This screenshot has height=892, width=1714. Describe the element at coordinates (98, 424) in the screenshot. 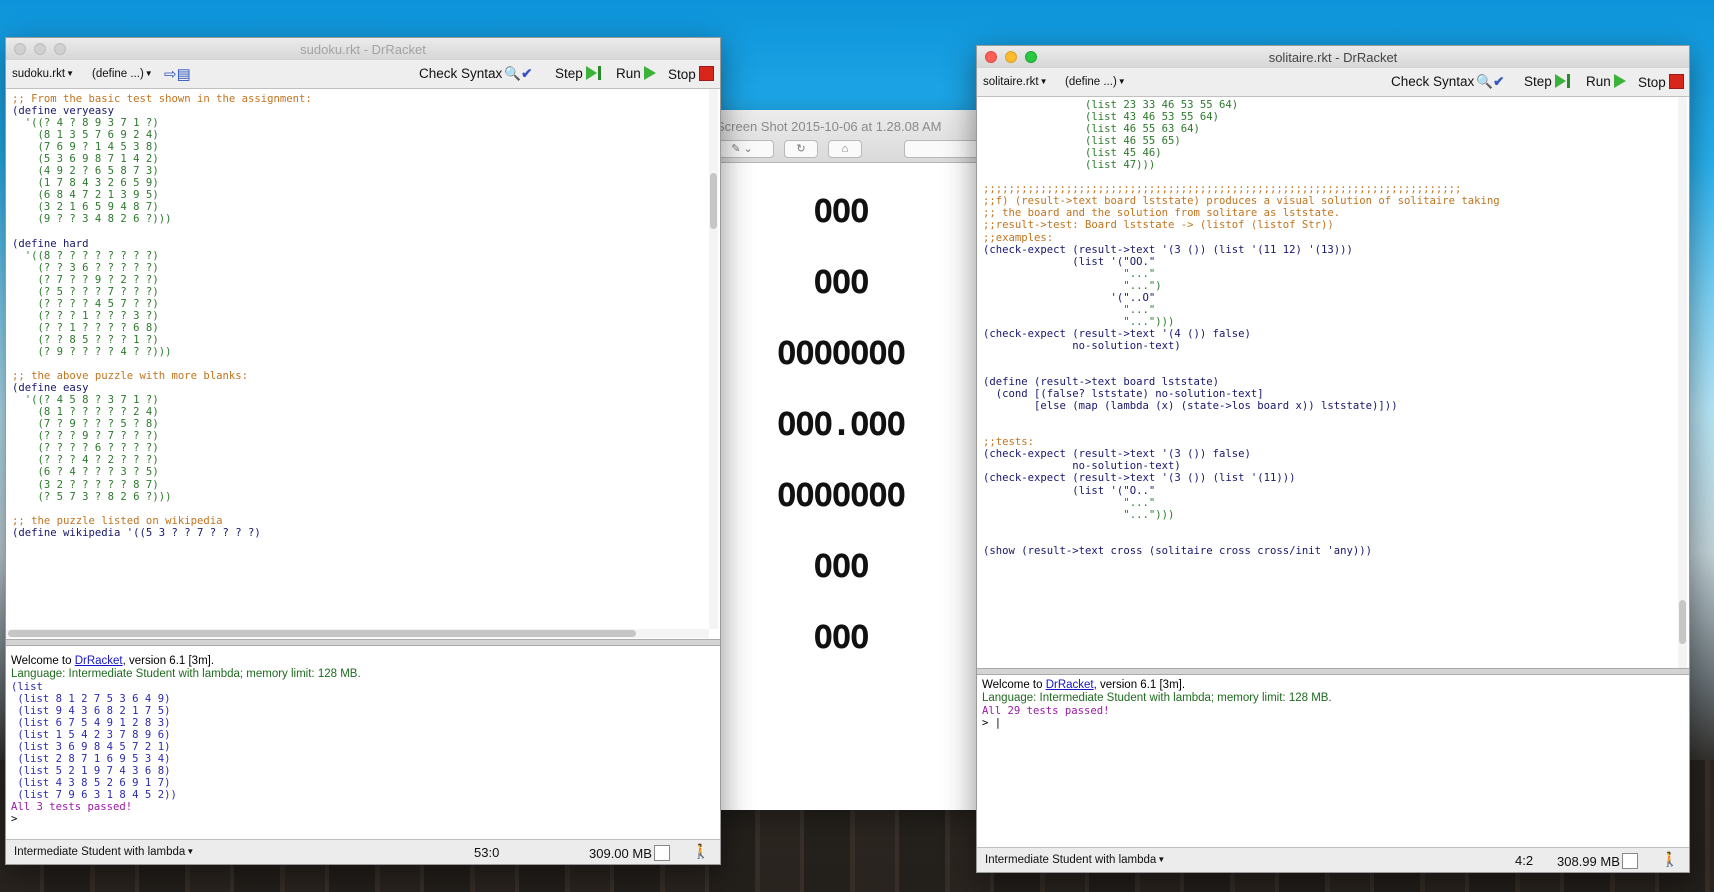

I see `code-line: (7 ? 9 ? ? ? 5 ? 8)` at that location.